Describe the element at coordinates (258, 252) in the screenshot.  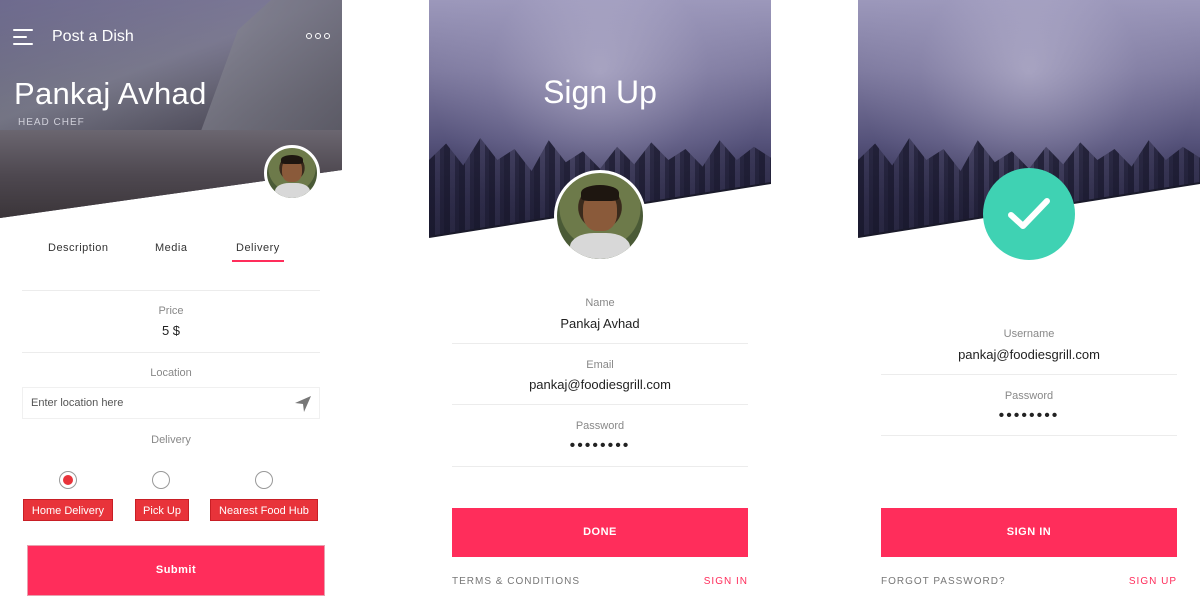
I see `tab-delivery: Delivery` at that location.